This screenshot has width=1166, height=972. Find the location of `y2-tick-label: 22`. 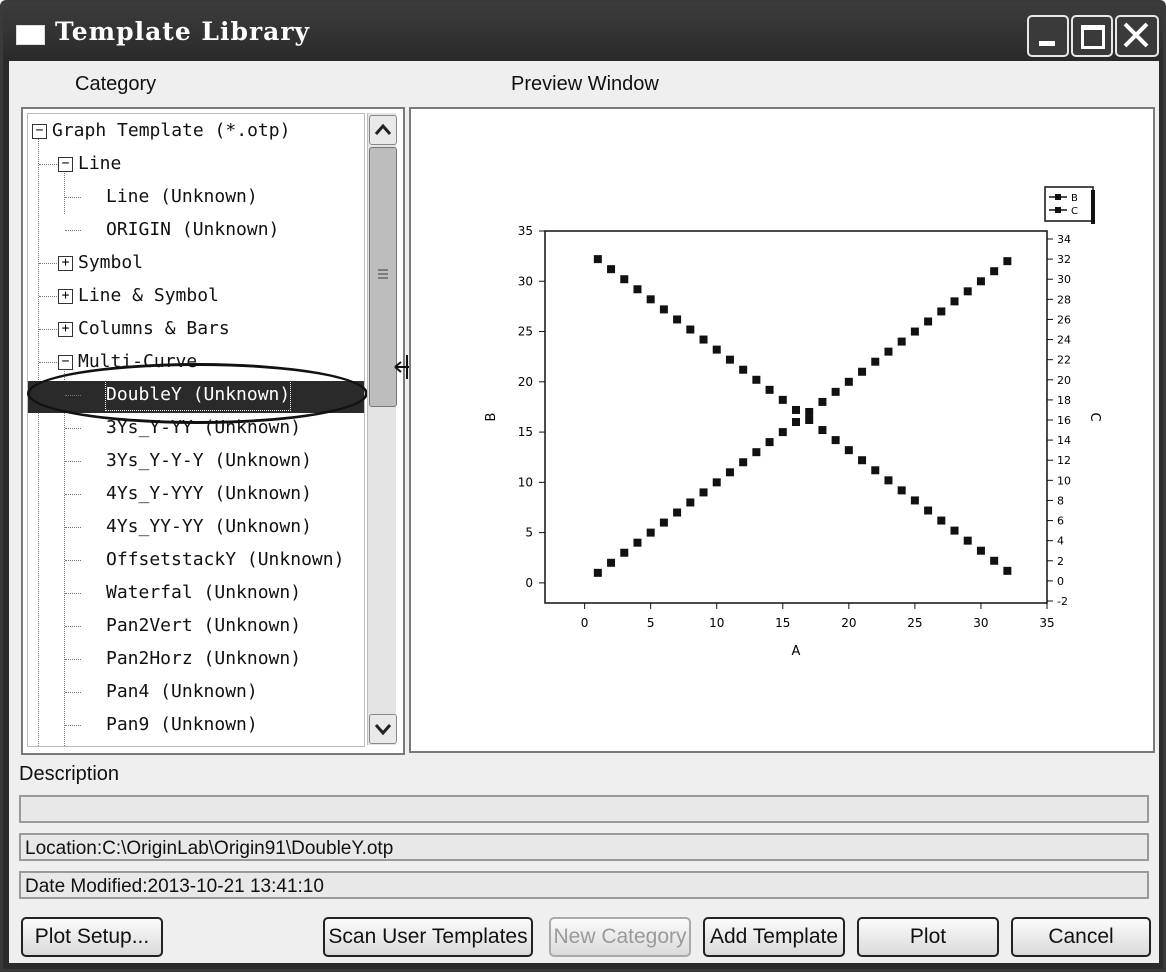

y2-tick-label: 22 is located at coordinates (1064, 360).